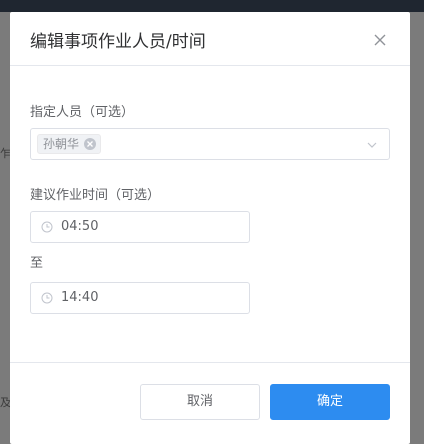 The width and height of the screenshot is (424, 444). Describe the element at coordinates (37, 263) in the screenshot. I see `to-label: 至` at that location.